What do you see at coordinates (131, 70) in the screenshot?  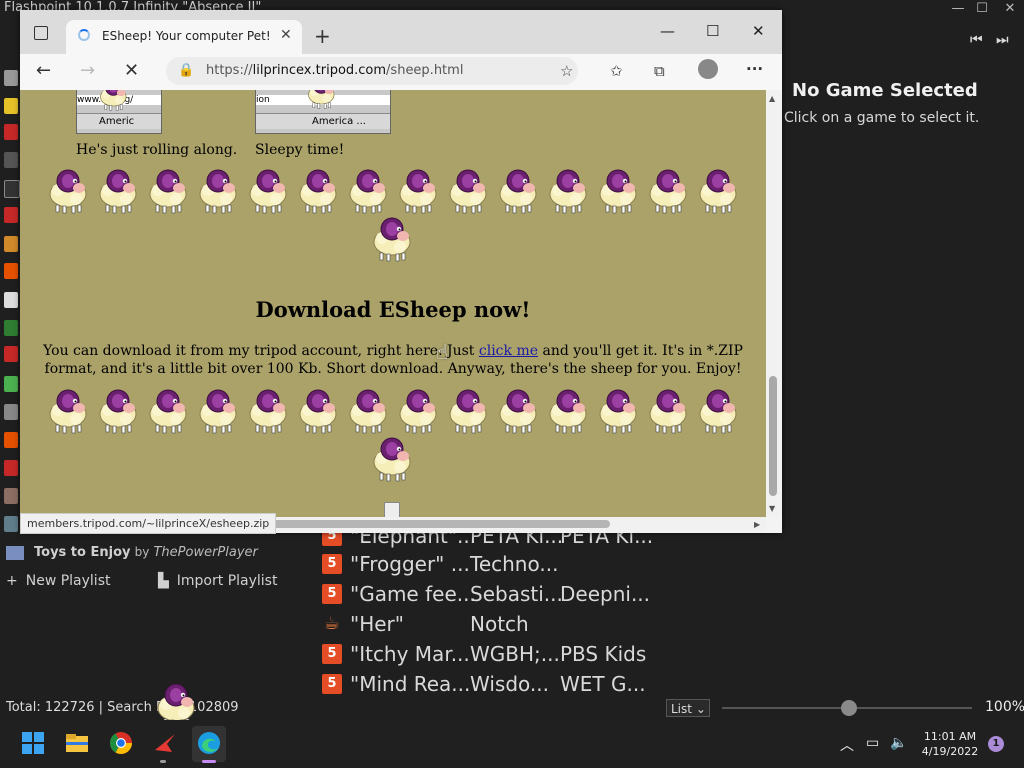 I see `stop-loading-icon: ✕` at bounding box center [131, 70].